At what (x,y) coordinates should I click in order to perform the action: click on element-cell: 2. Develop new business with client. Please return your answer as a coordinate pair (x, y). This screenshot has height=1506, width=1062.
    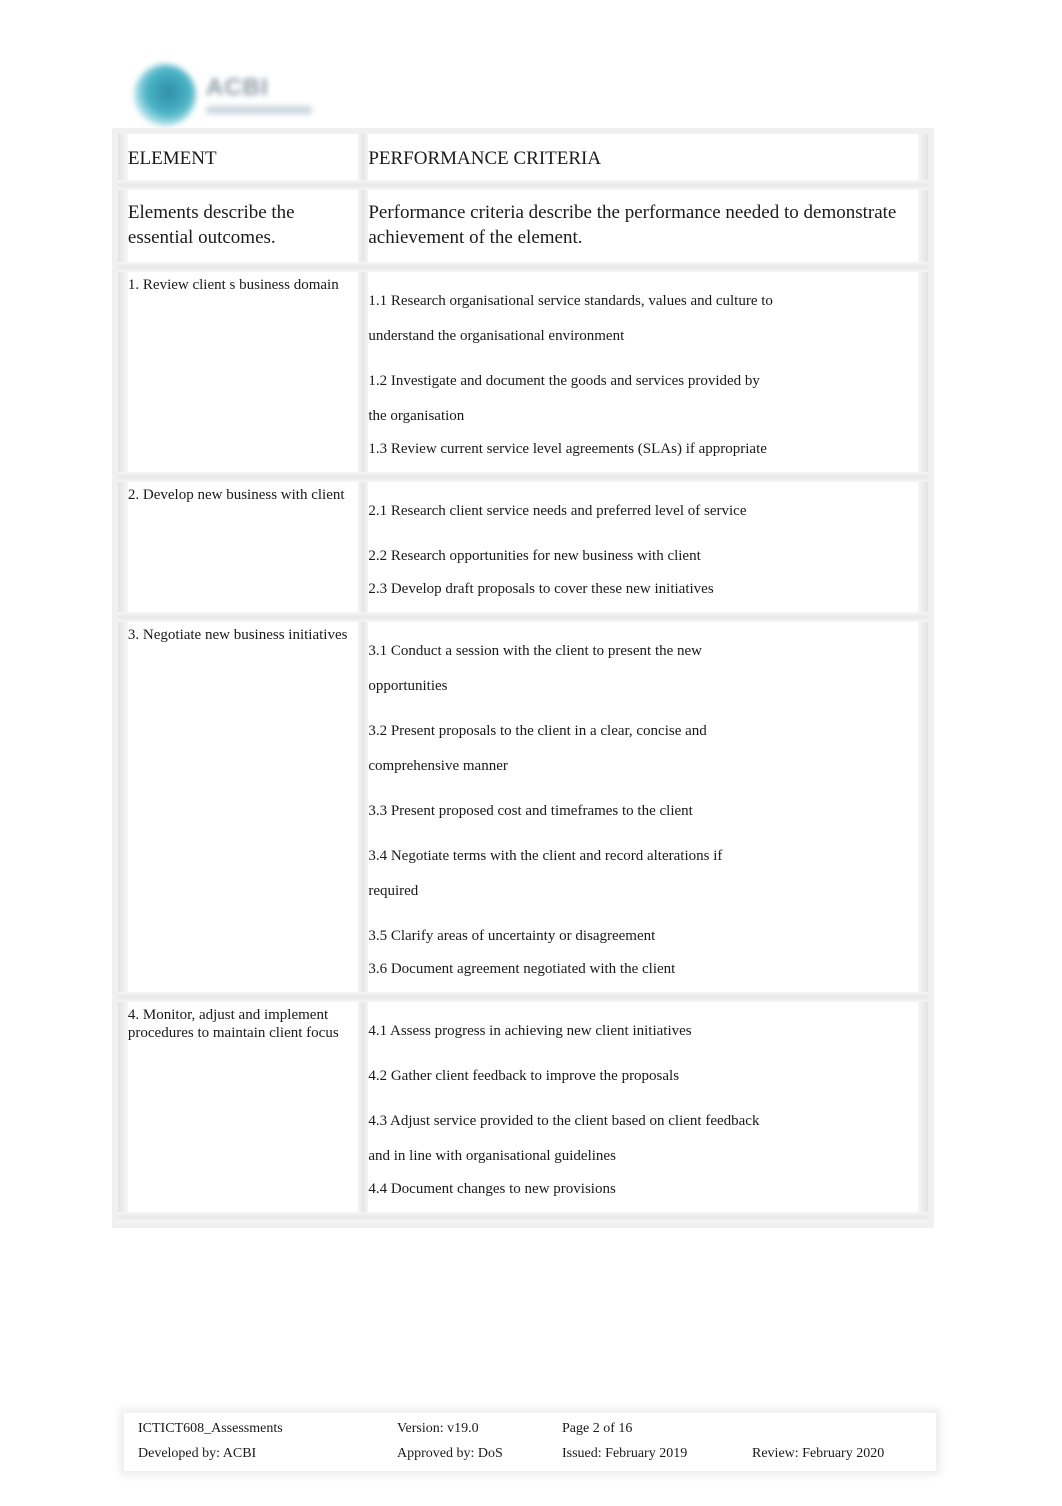
    Looking at the image, I should click on (236, 495).